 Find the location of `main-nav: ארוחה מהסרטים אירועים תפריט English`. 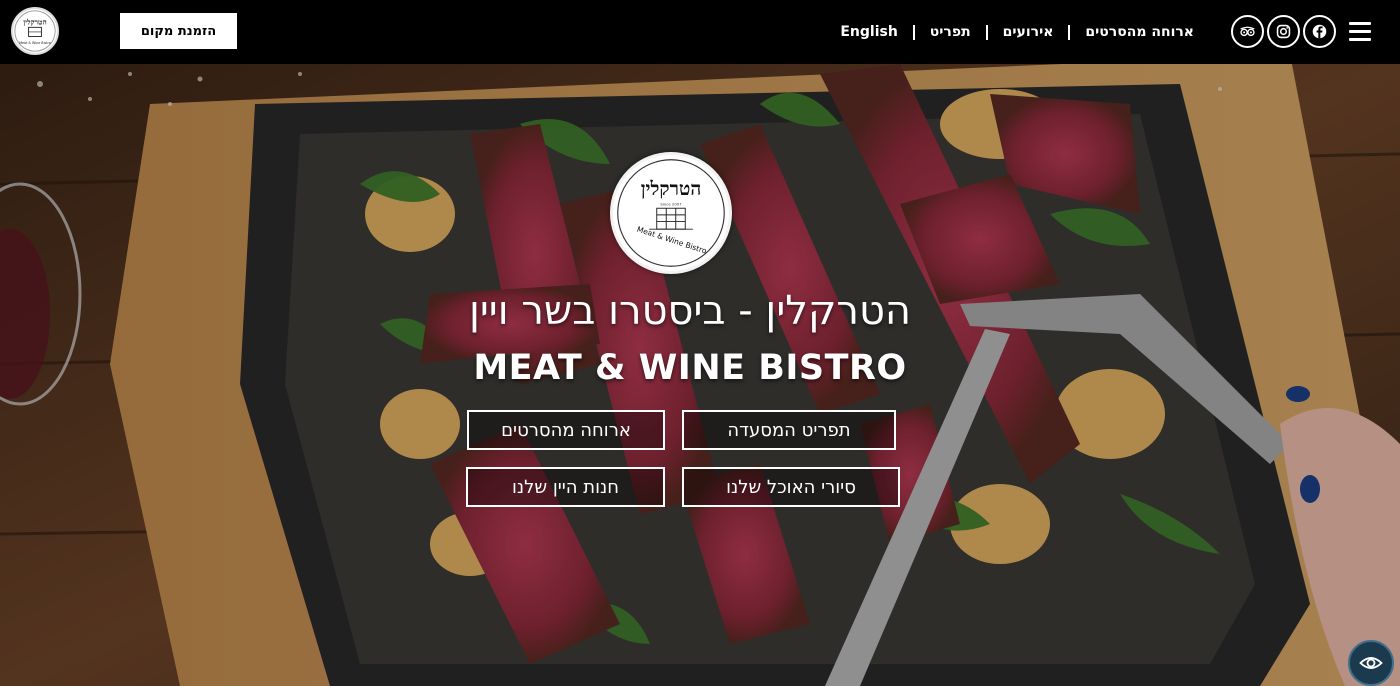

main-nav: ארוחה מהסרטים אירועים תפריט English is located at coordinates (1017, 32).